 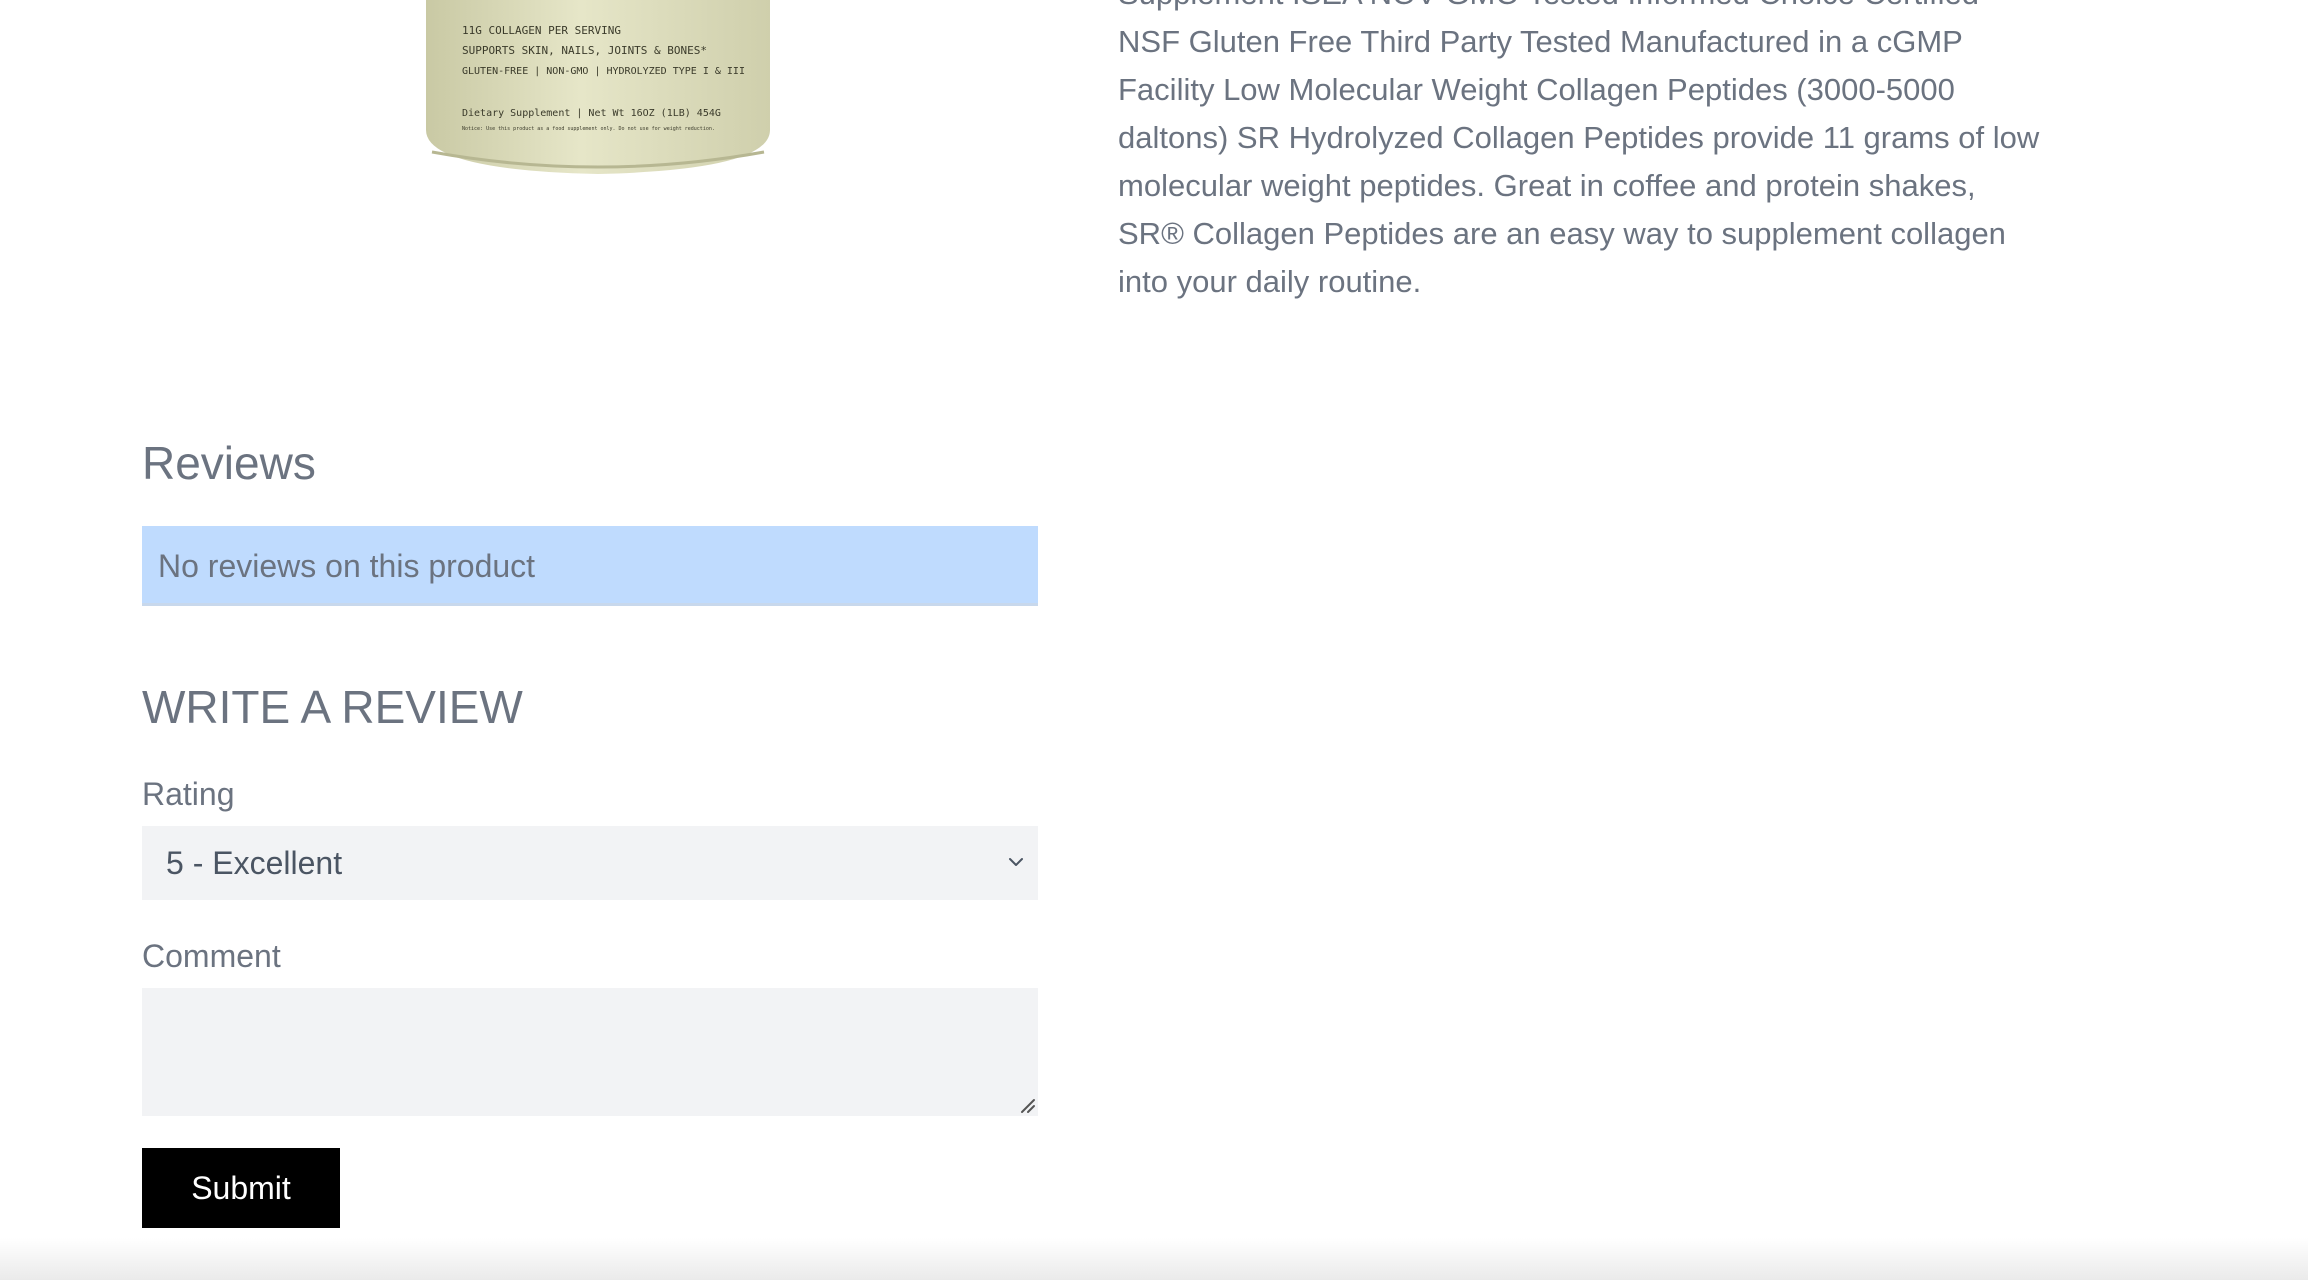 What do you see at coordinates (584, 50) in the screenshot?
I see `product-label-line-2: SUPPORTS SKIN, NAILS, JOINTS & BONES*` at bounding box center [584, 50].